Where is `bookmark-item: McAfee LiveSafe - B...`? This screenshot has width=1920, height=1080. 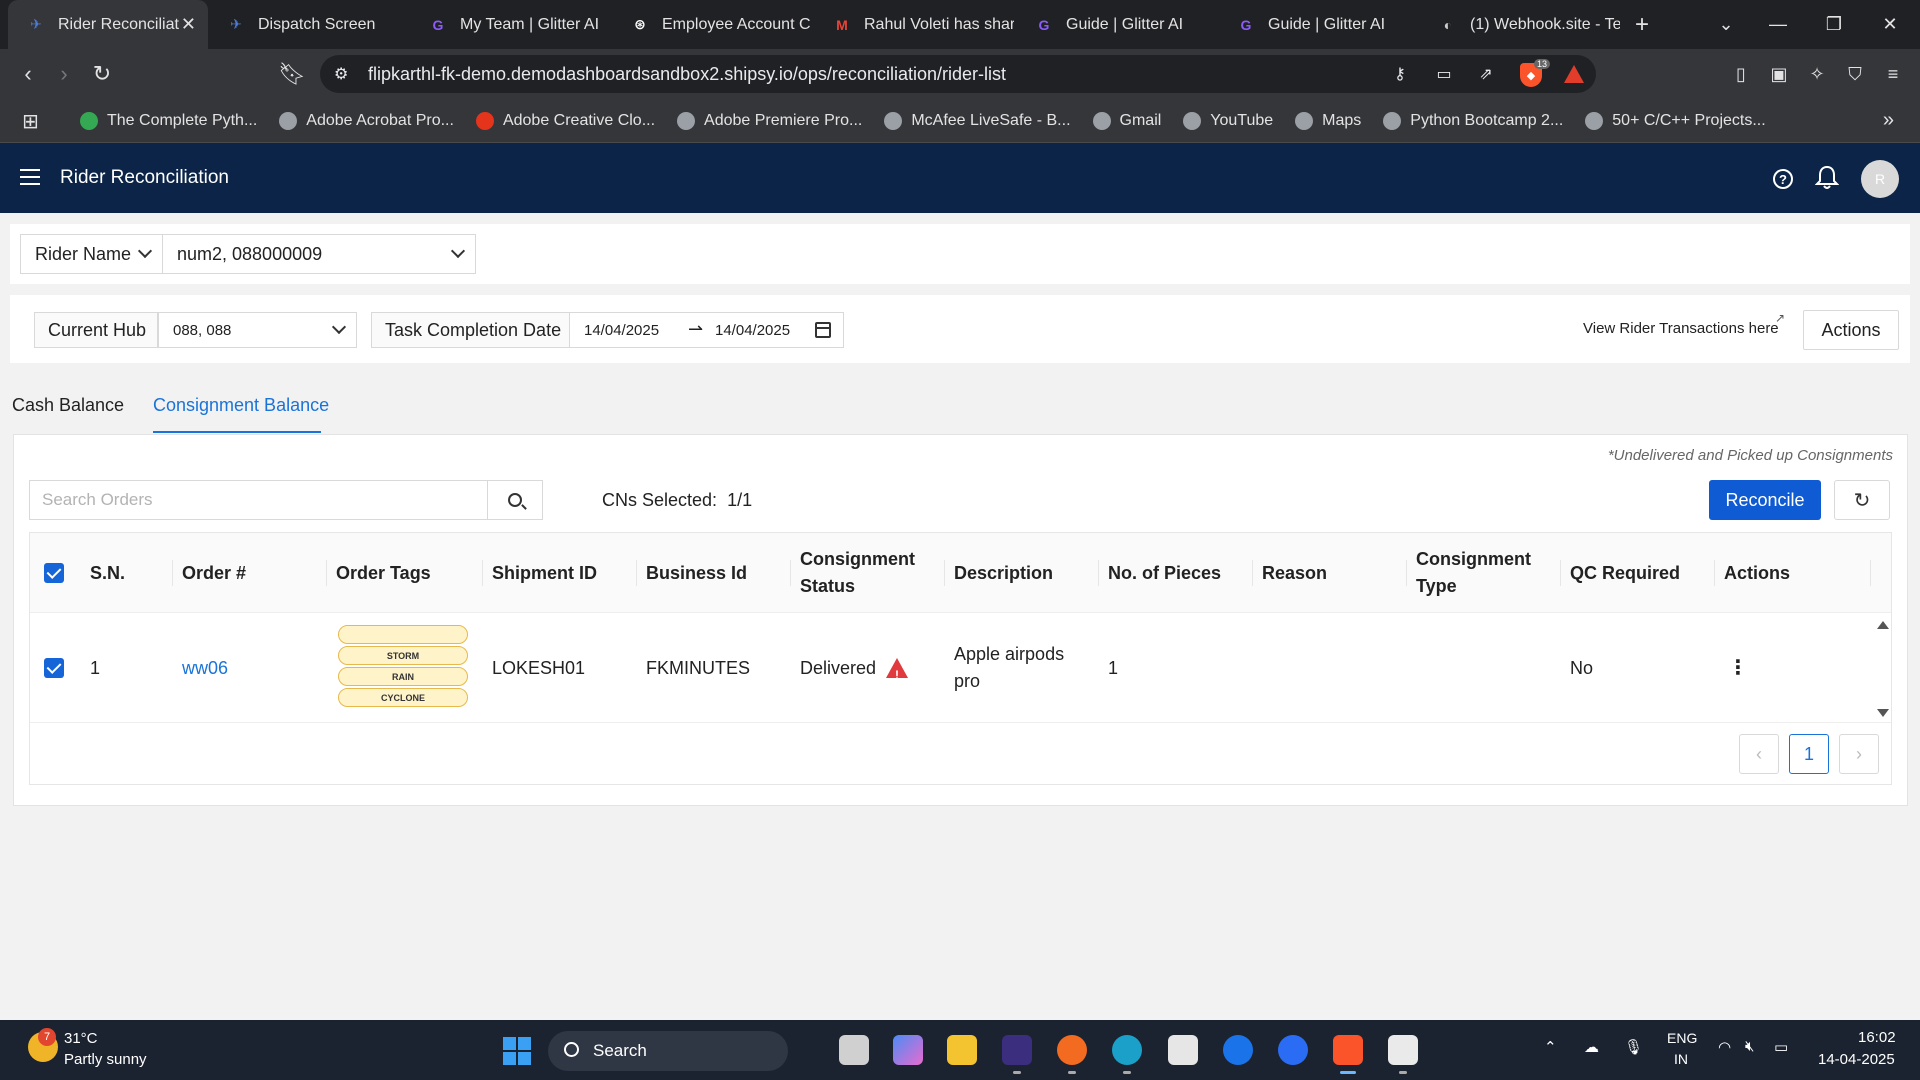 bookmark-item: McAfee LiveSafe - B... is located at coordinates (977, 120).